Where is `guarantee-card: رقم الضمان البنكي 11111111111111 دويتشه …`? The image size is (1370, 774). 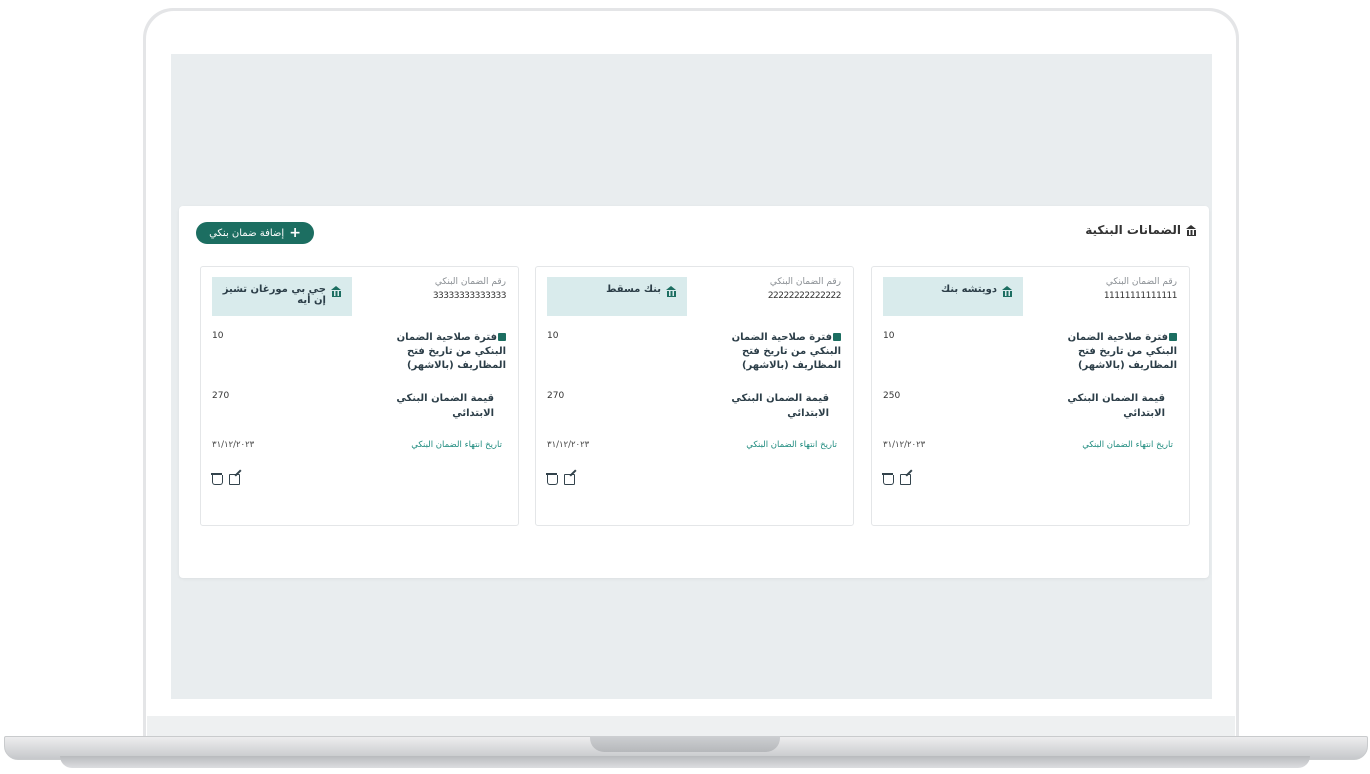
guarantee-card: رقم الضمان البنكي 11111111111111 دويتشه … is located at coordinates (1030, 396).